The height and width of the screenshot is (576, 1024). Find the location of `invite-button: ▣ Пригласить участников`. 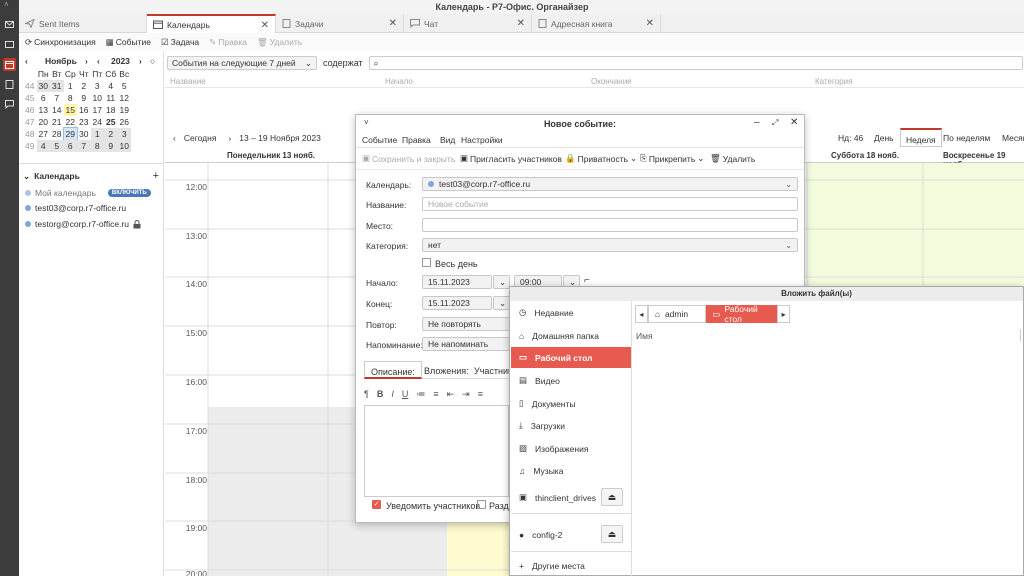

invite-button: ▣ Пригласить участников is located at coordinates (511, 158).